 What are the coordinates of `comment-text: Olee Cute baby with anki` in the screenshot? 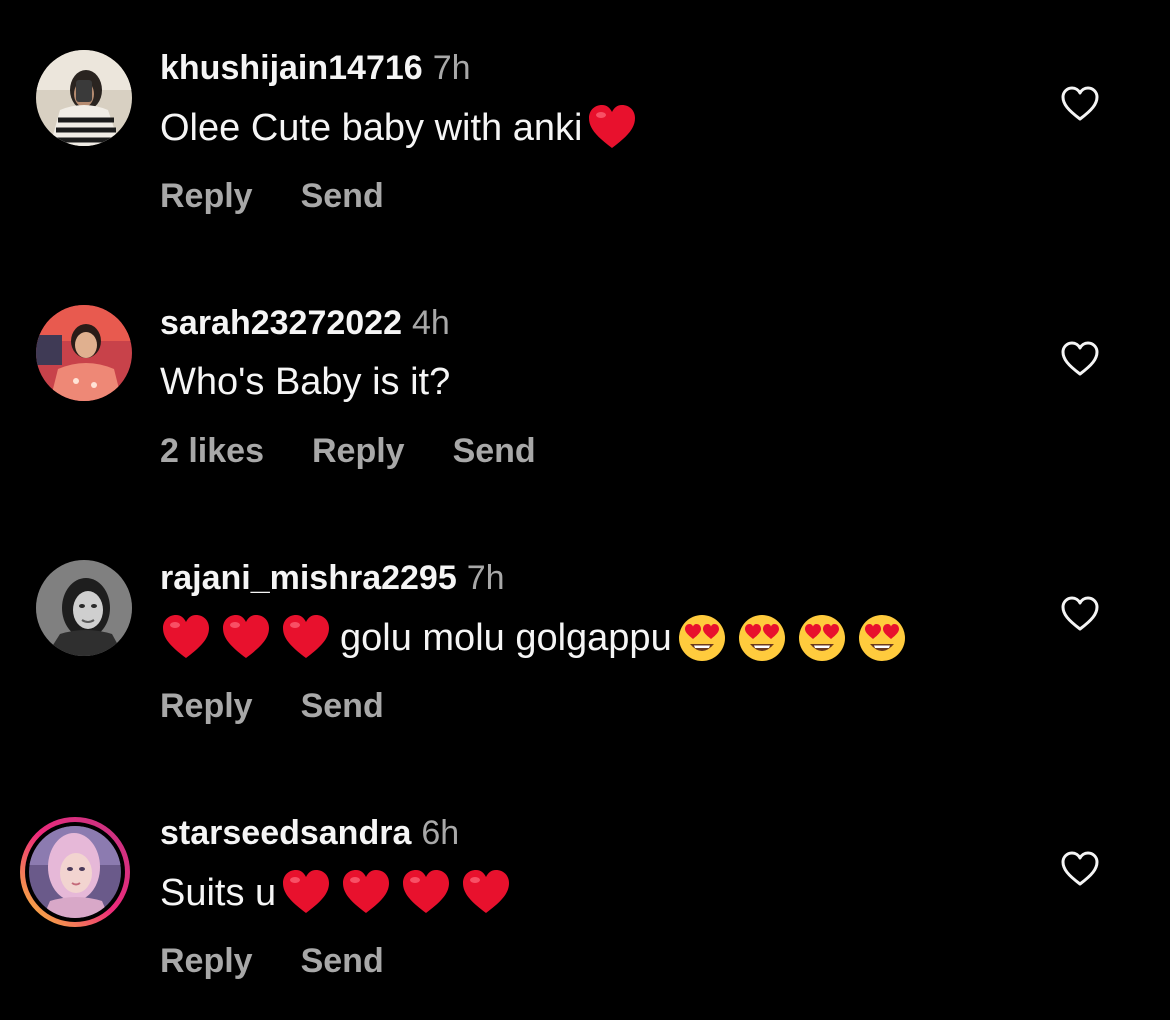 It's located at (403, 128).